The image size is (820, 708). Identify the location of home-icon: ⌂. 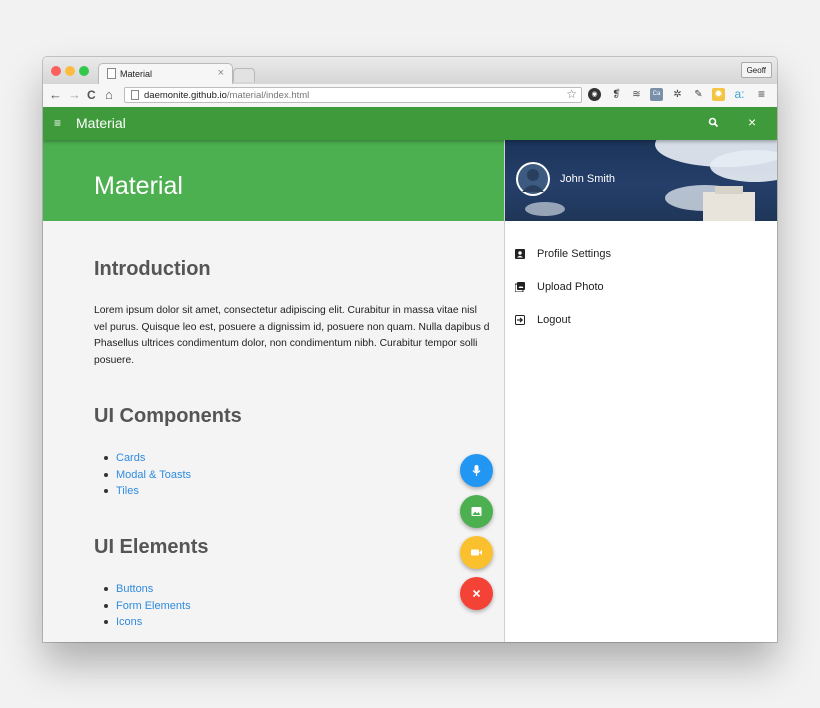
(109, 95).